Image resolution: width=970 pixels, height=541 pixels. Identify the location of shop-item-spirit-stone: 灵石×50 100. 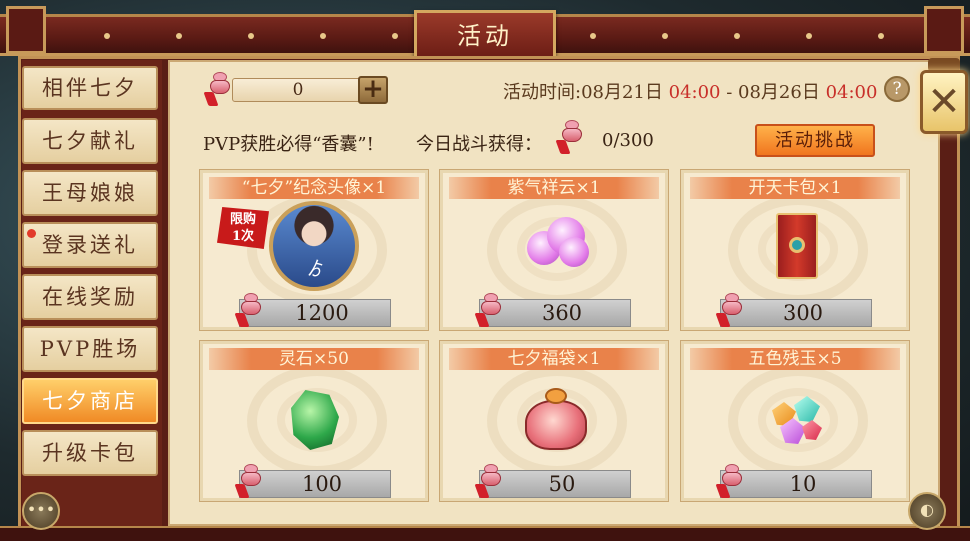
(314, 421).